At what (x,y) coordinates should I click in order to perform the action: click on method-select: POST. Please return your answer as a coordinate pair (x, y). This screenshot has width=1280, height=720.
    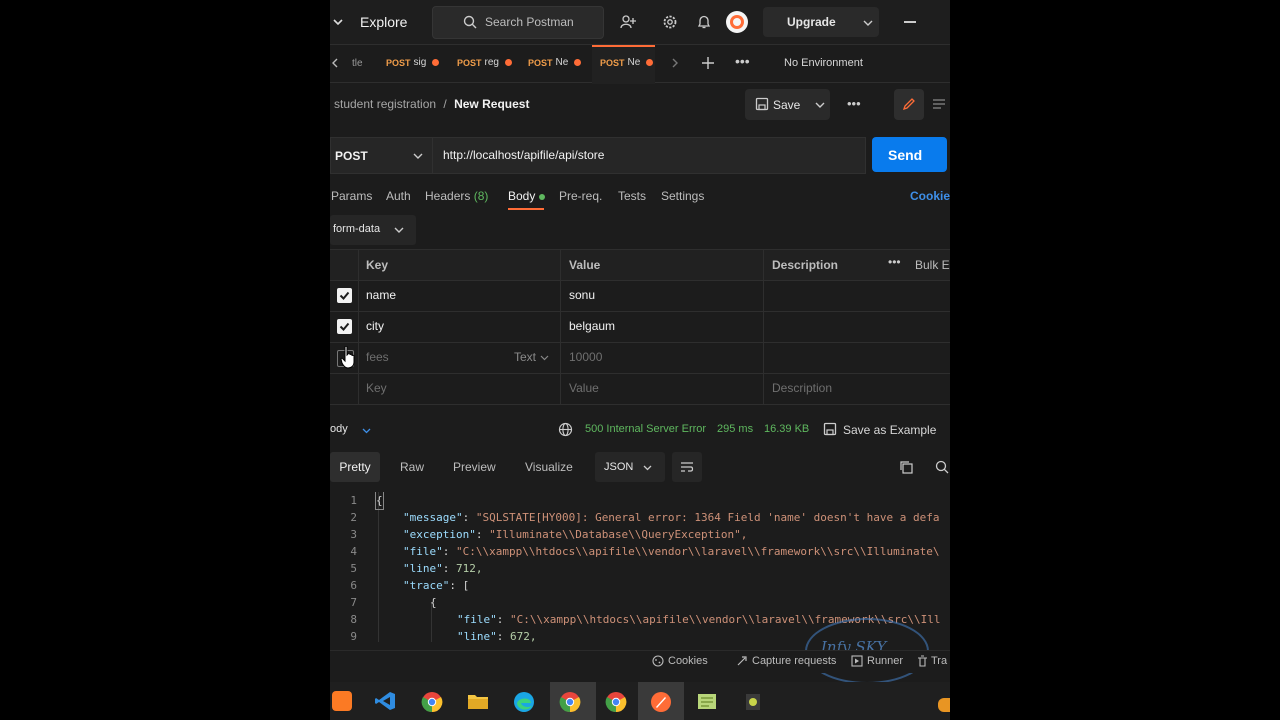
    Looking at the image, I should click on (381, 155).